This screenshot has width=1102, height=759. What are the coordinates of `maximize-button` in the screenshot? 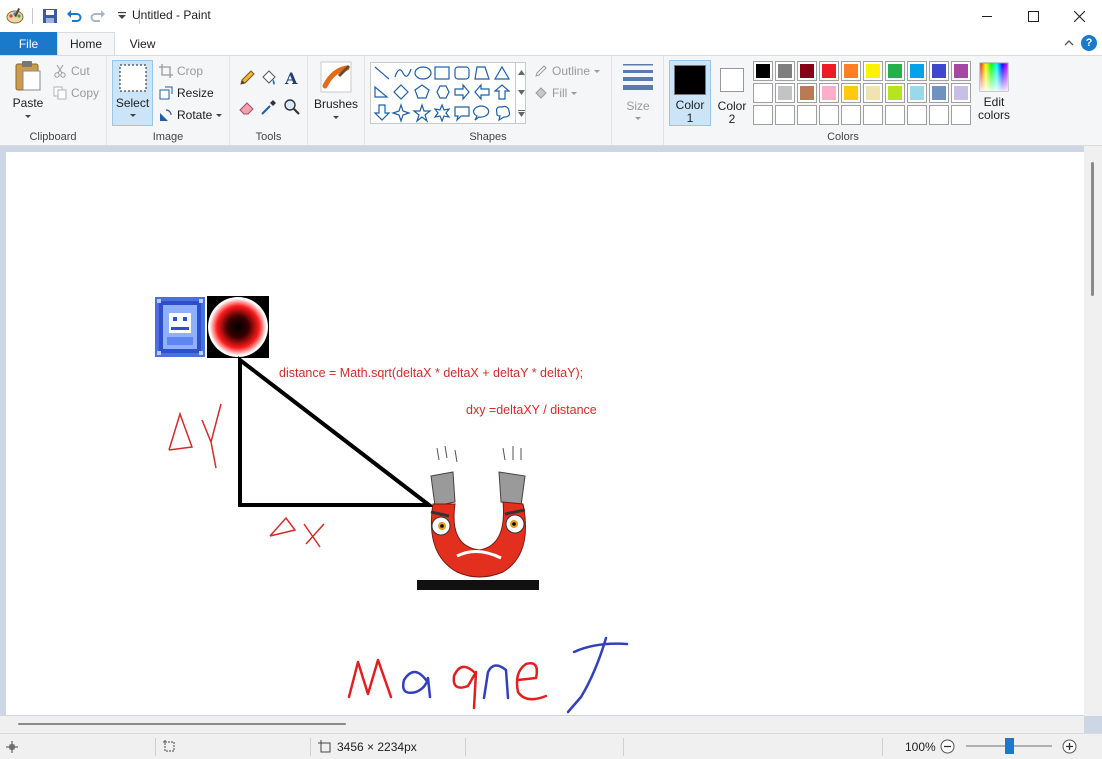 It's located at (1033, 16).